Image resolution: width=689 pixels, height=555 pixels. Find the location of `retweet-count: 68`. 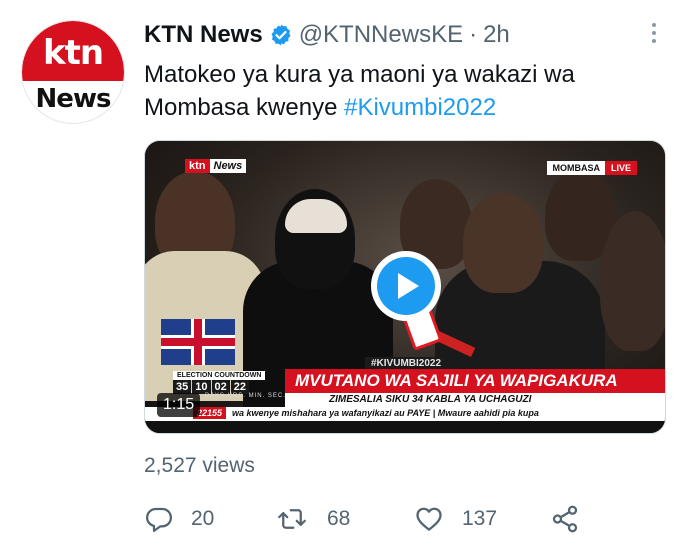

retweet-count: 68 is located at coordinates (339, 518).